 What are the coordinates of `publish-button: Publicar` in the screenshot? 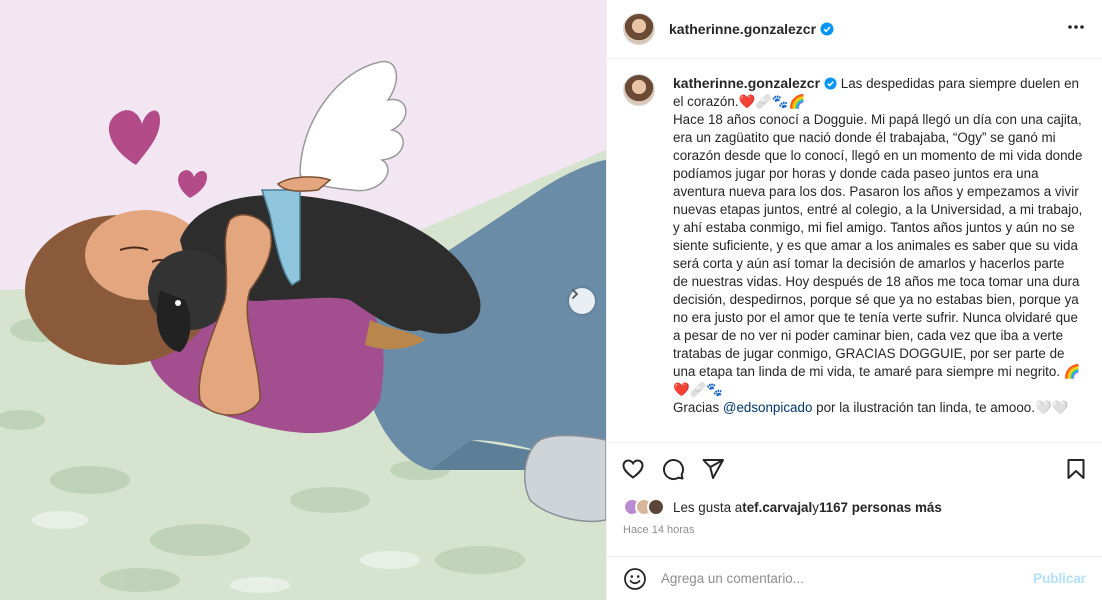 It's located at (1059, 578).